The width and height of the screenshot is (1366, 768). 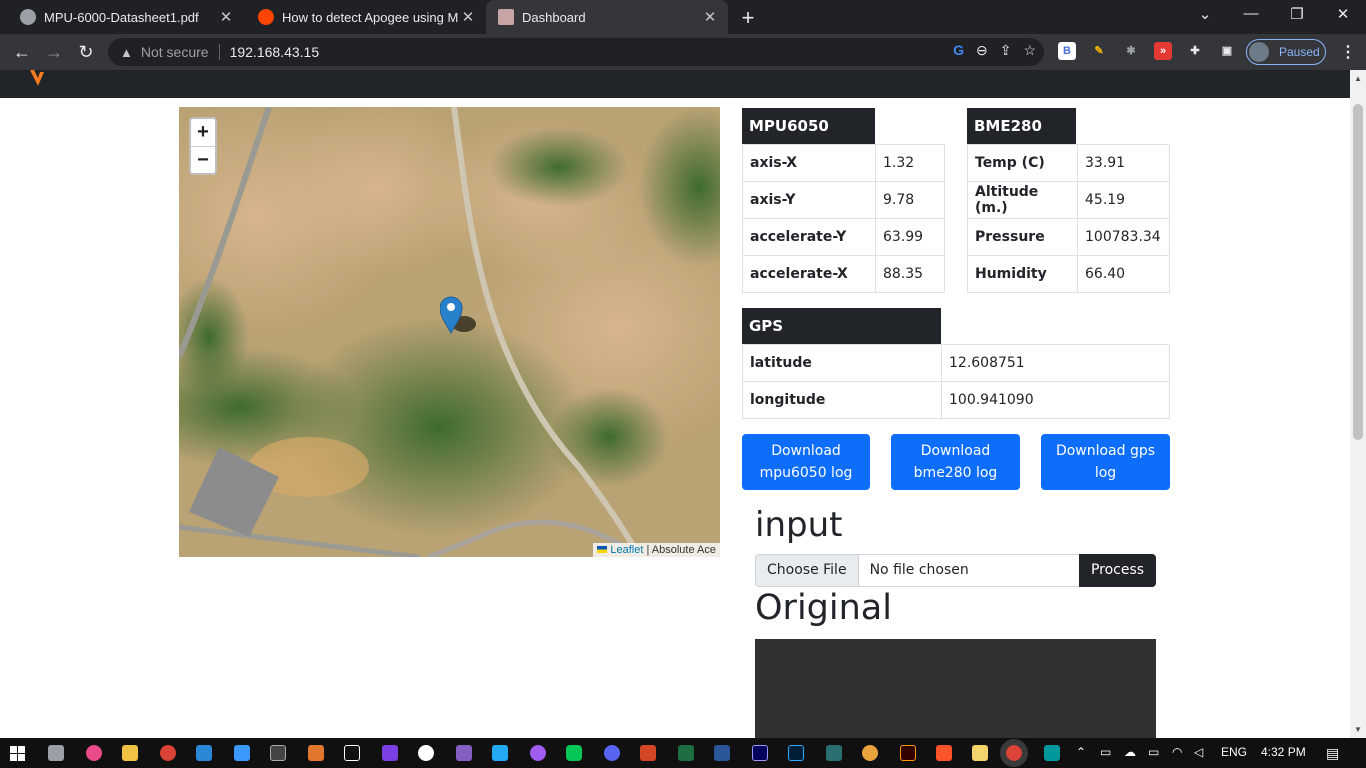 I want to click on process-button: Process, so click(x=1117, y=570).